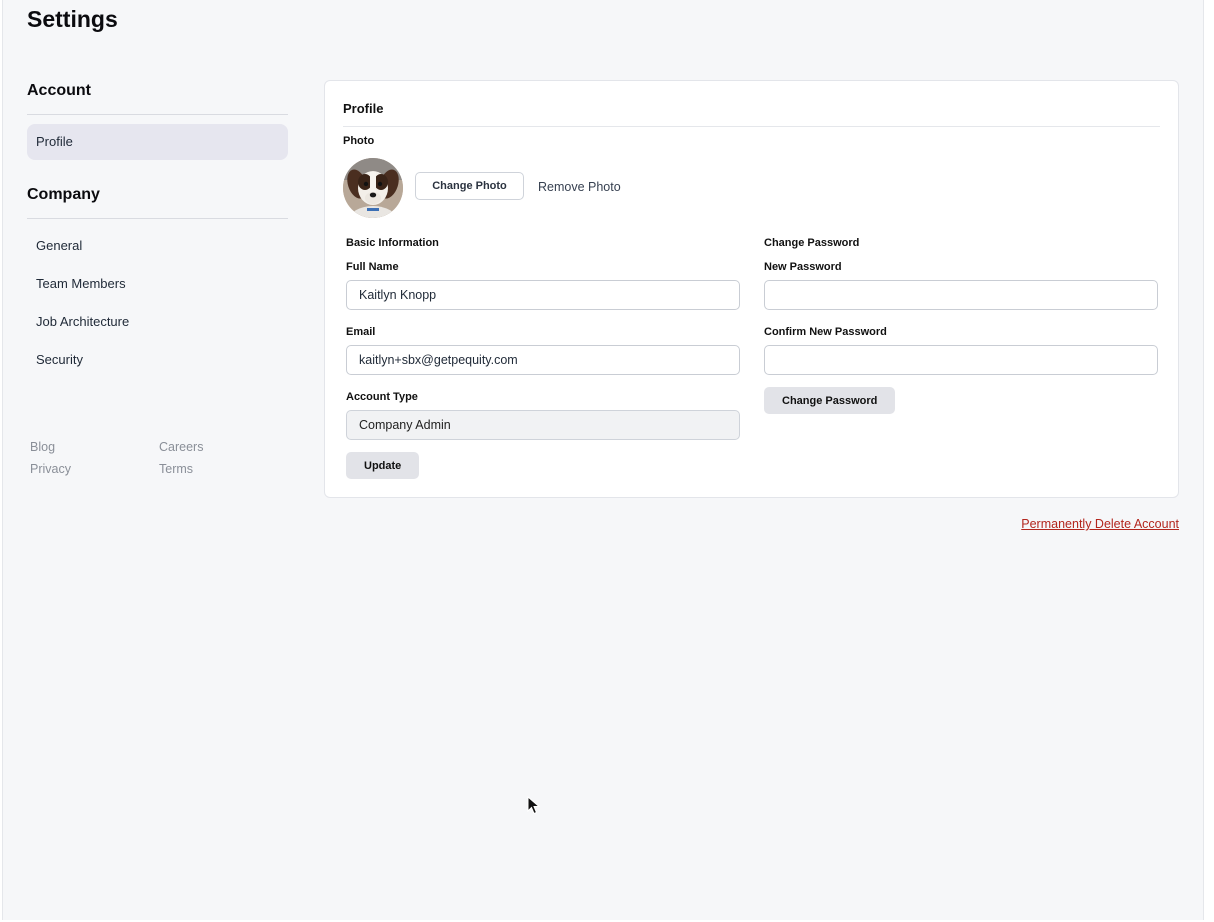  I want to click on photo-label: Photo, so click(359, 141).